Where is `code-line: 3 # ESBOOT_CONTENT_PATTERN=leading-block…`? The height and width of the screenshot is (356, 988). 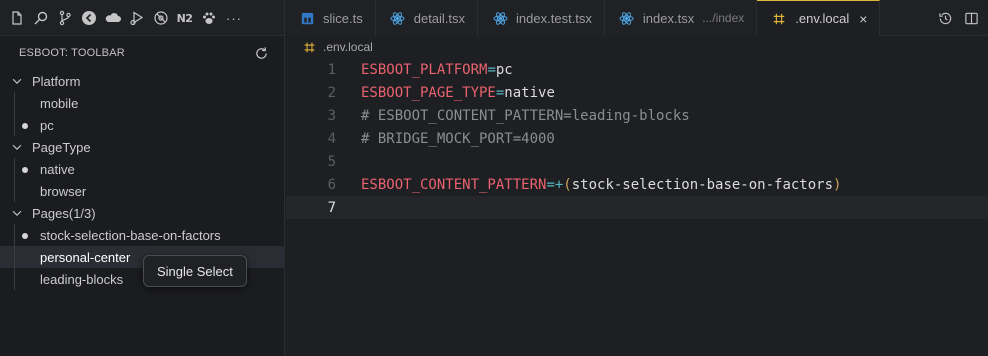 code-line: 3 # ESBOOT_CONTENT_PATTERN=leading-block… is located at coordinates (637, 115).